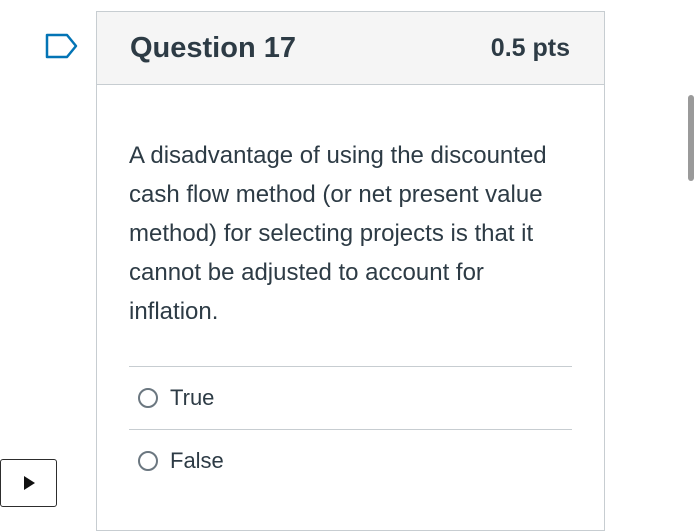 This screenshot has height=531, width=700. Describe the element at coordinates (148, 461) in the screenshot. I see `radio-button-false` at that location.